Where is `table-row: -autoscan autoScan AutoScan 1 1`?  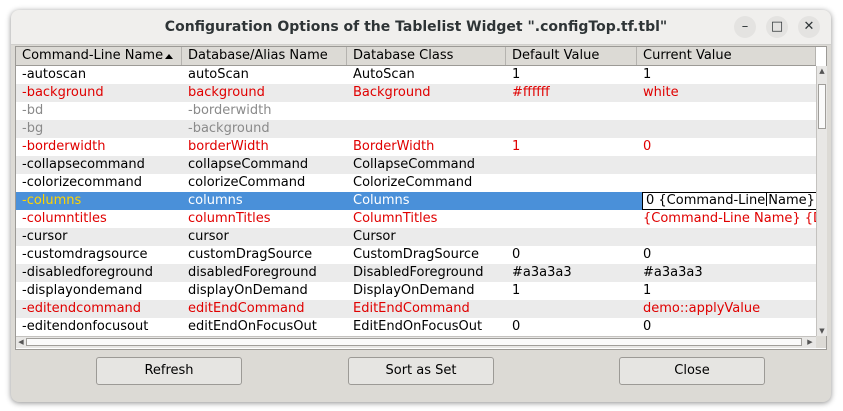 table-row: -autoscan autoScan AutoScan 1 1 is located at coordinates (416, 75).